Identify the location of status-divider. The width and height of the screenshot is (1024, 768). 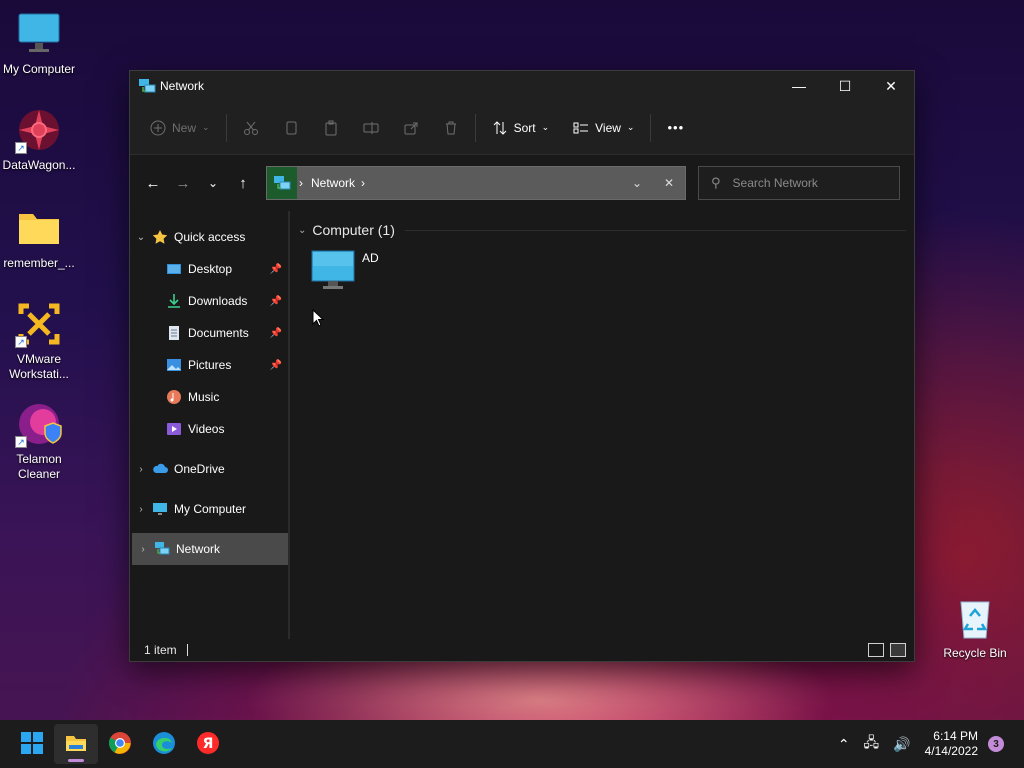
(187, 650).